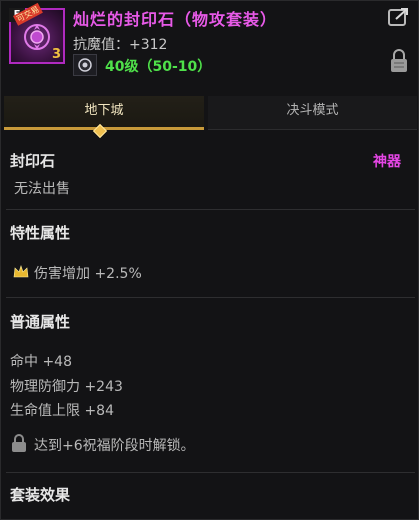  I want to click on level-icon, so click(85, 65).